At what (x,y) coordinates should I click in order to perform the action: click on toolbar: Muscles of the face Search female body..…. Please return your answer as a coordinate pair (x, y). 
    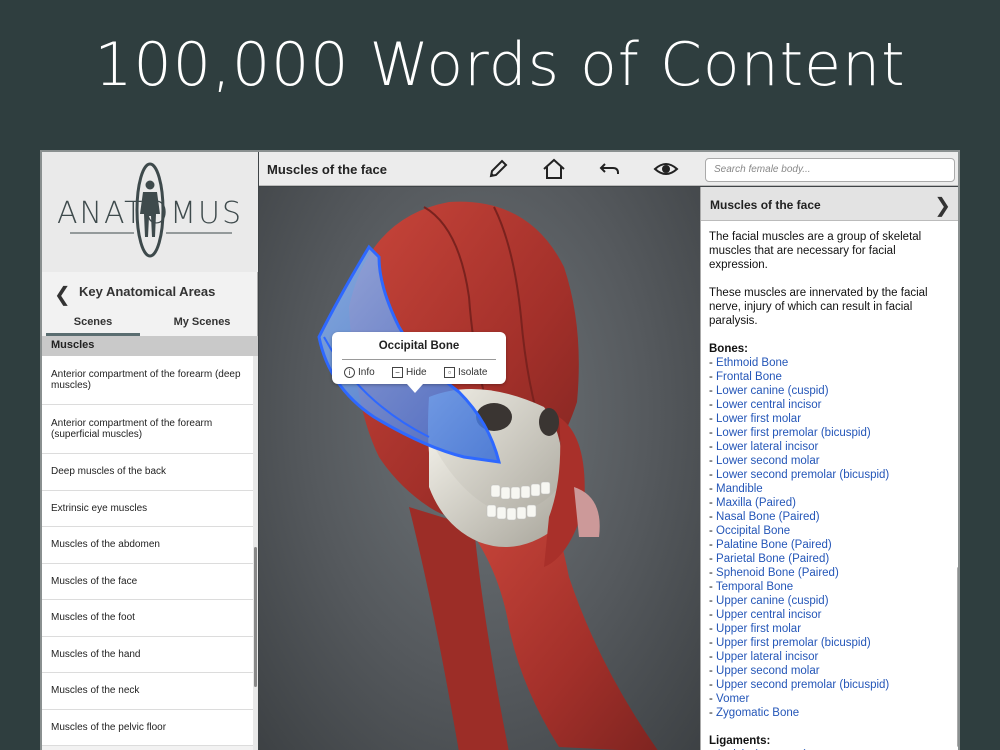
    Looking at the image, I should click on (608, 169).